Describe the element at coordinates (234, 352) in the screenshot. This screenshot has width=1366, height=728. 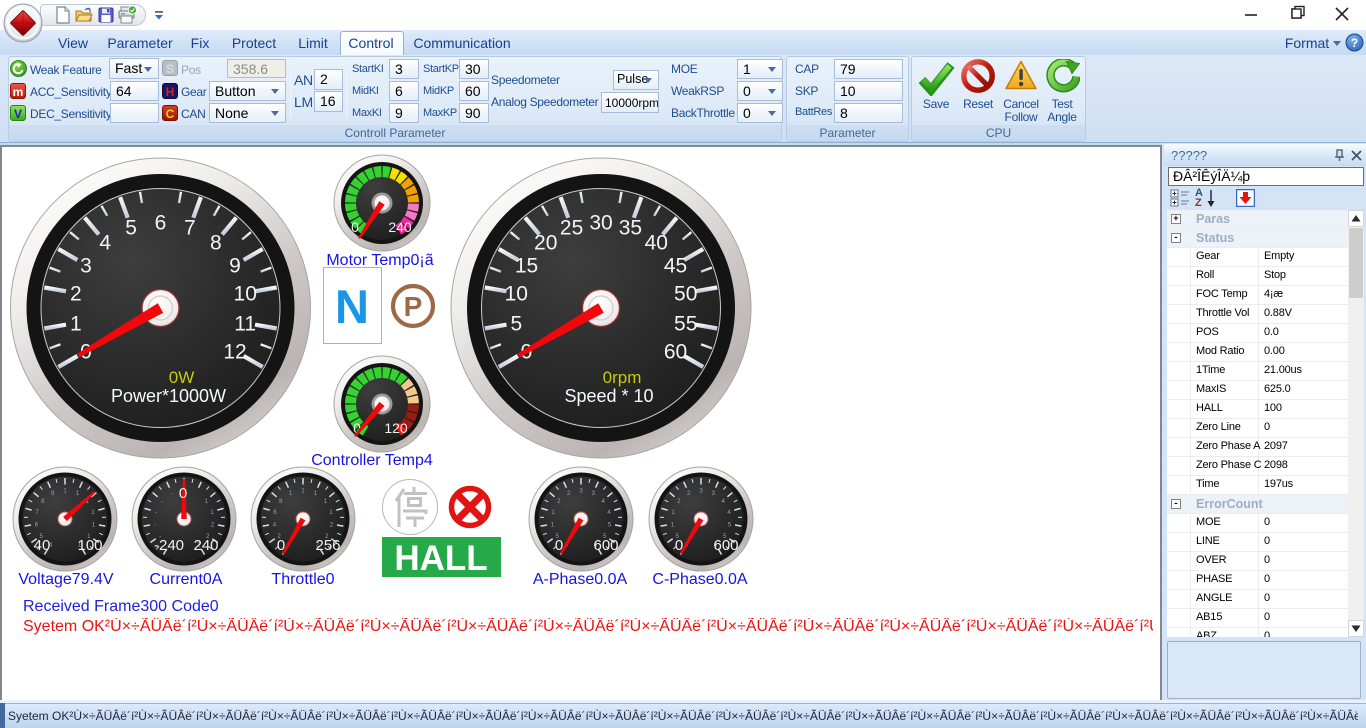
I see `svg-text: 12` at that location.